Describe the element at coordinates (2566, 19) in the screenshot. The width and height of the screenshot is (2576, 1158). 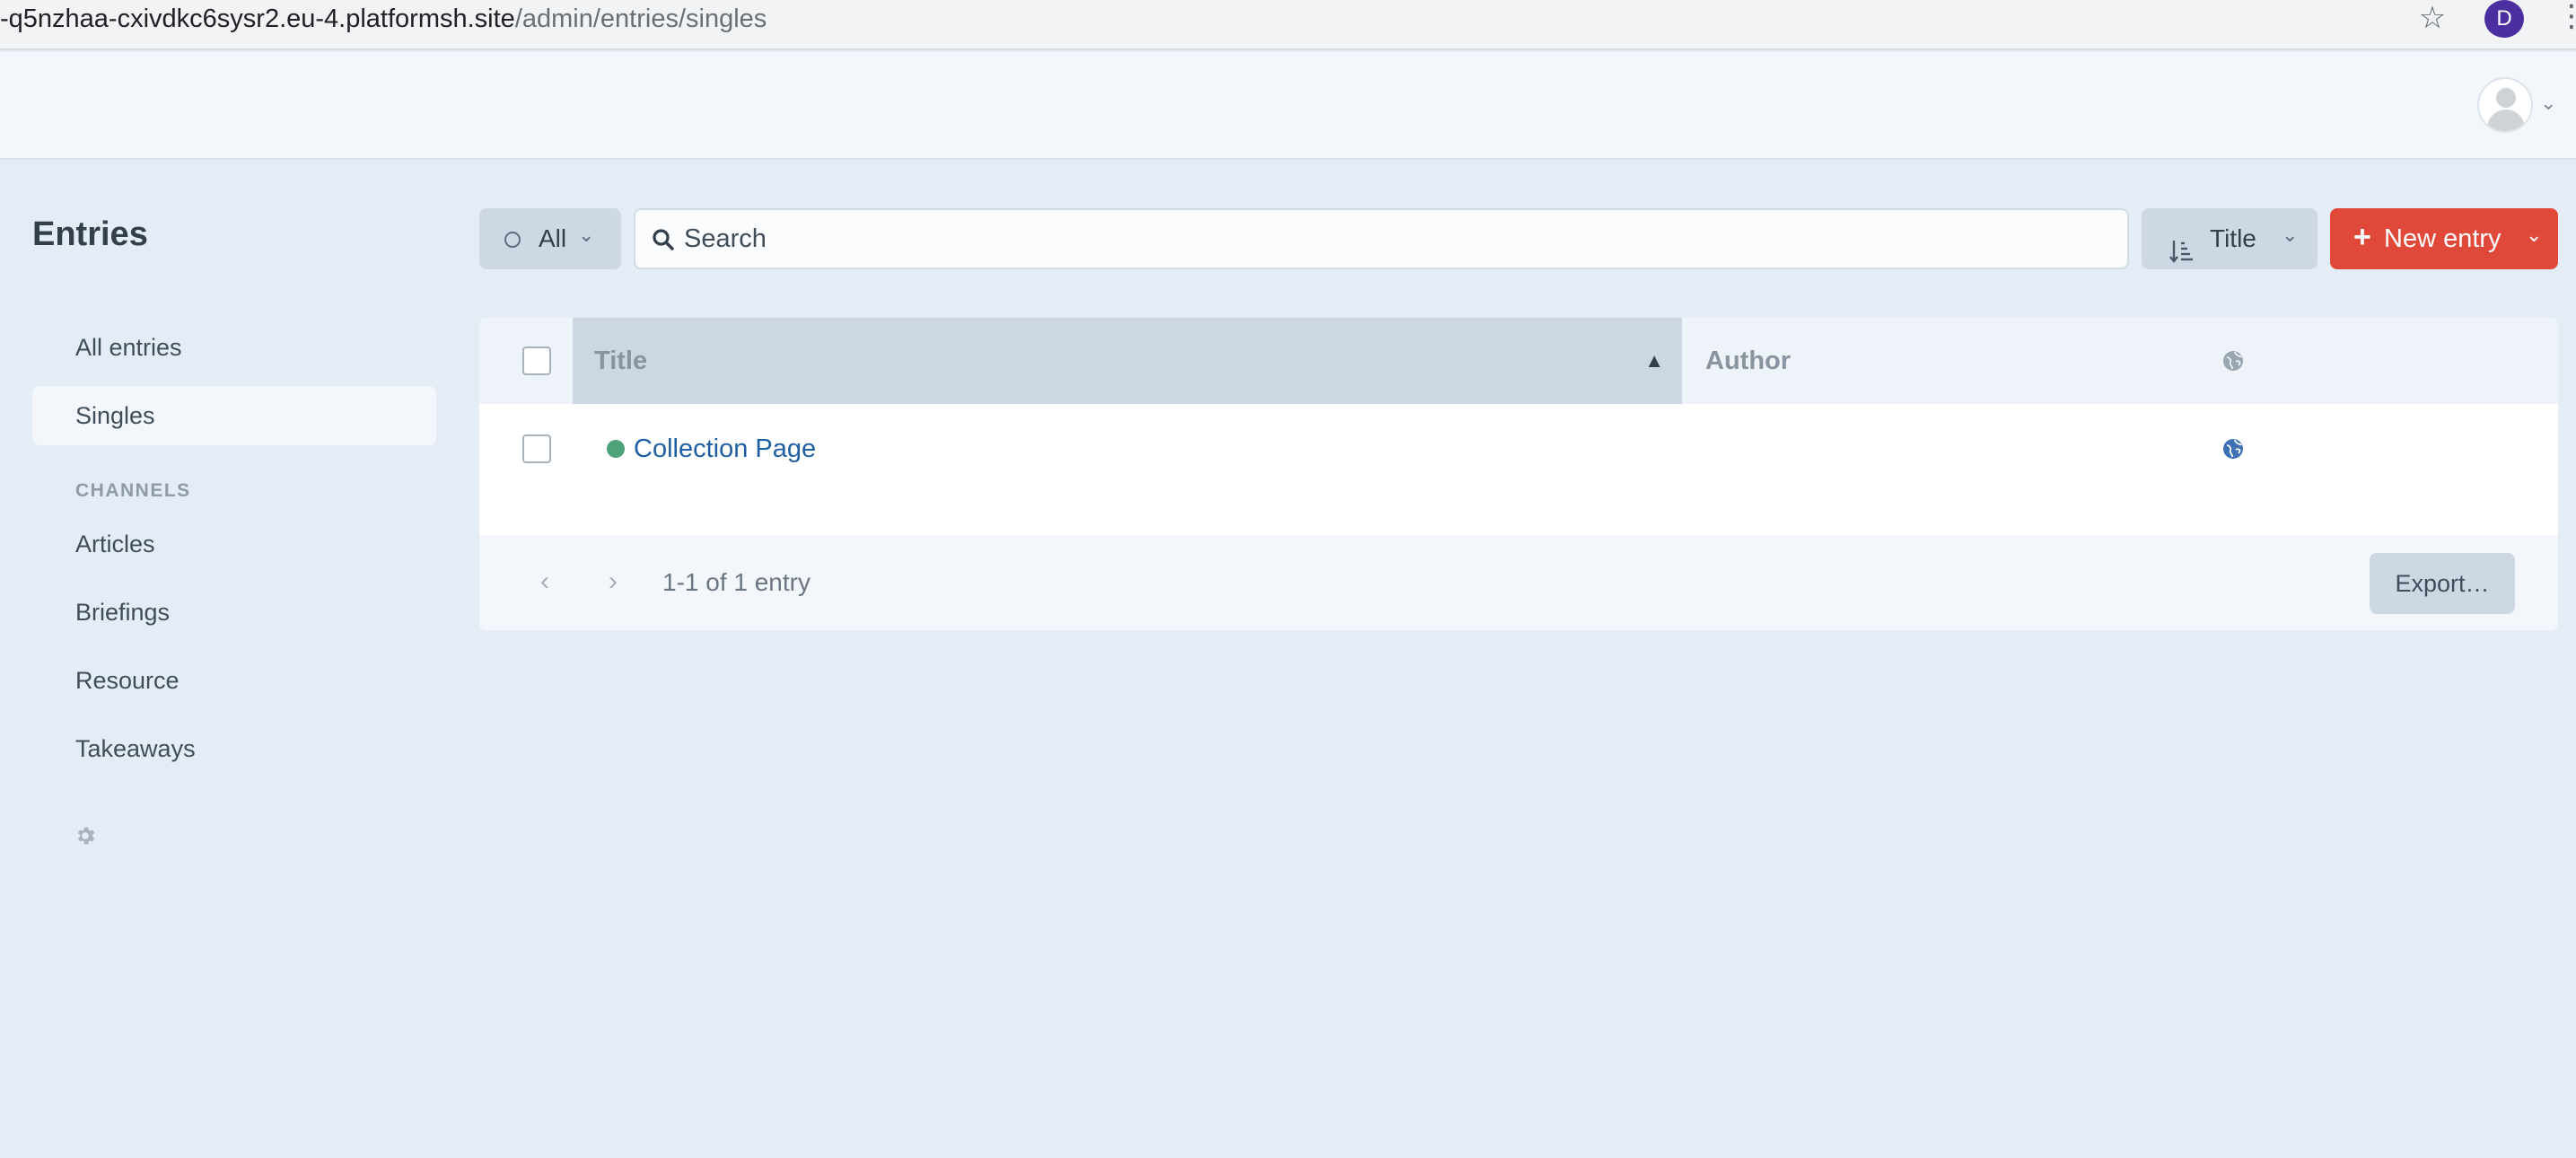
I see `browser-menu-icon: ⋮` at that location.